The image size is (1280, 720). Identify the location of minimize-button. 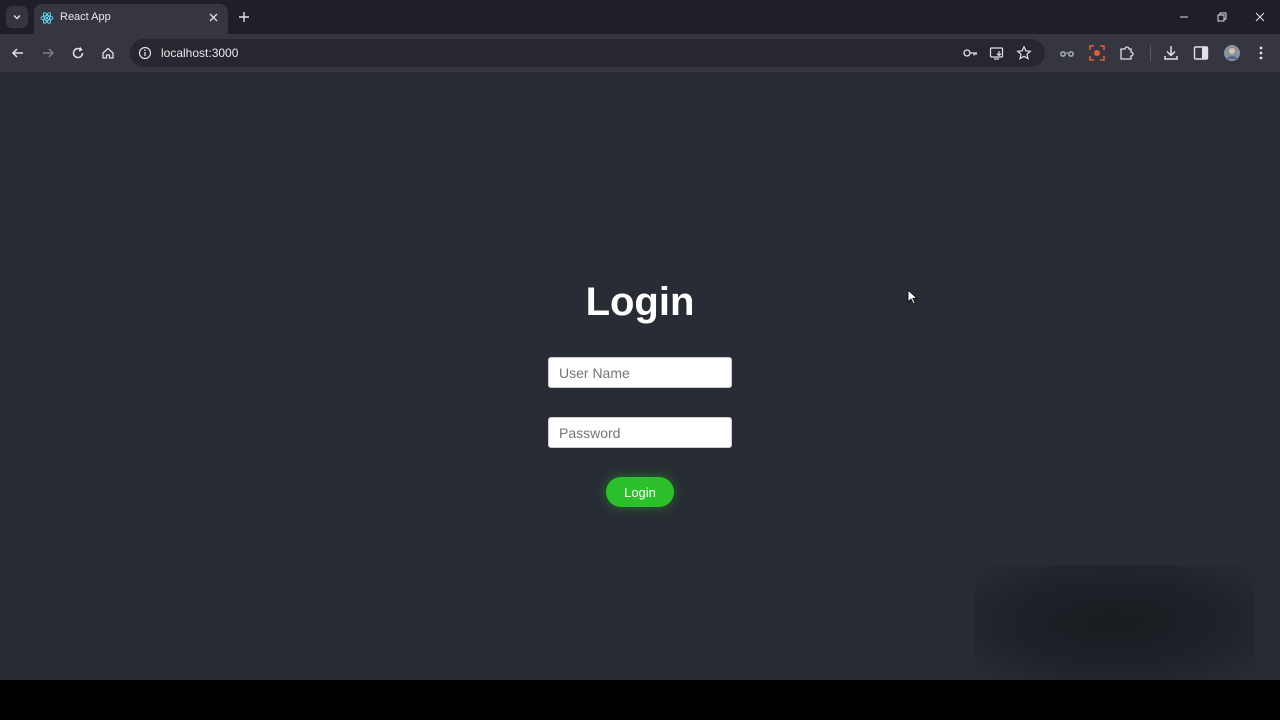
(1184, 17).